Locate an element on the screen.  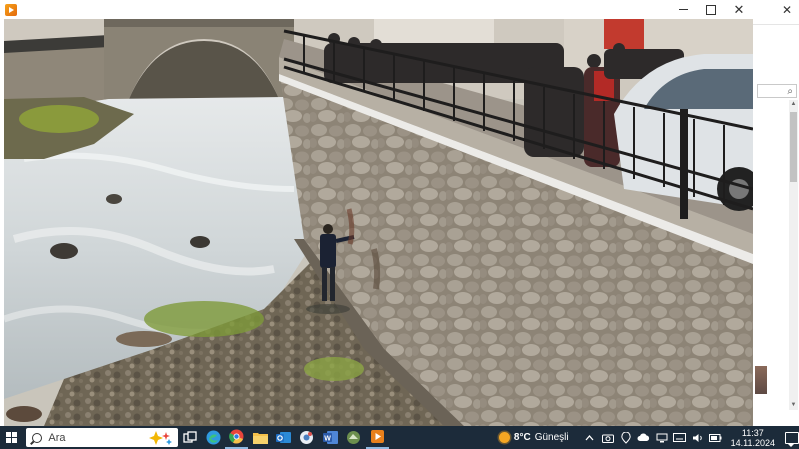
search-icon: ⌕ is located at coordinates (790, 91).